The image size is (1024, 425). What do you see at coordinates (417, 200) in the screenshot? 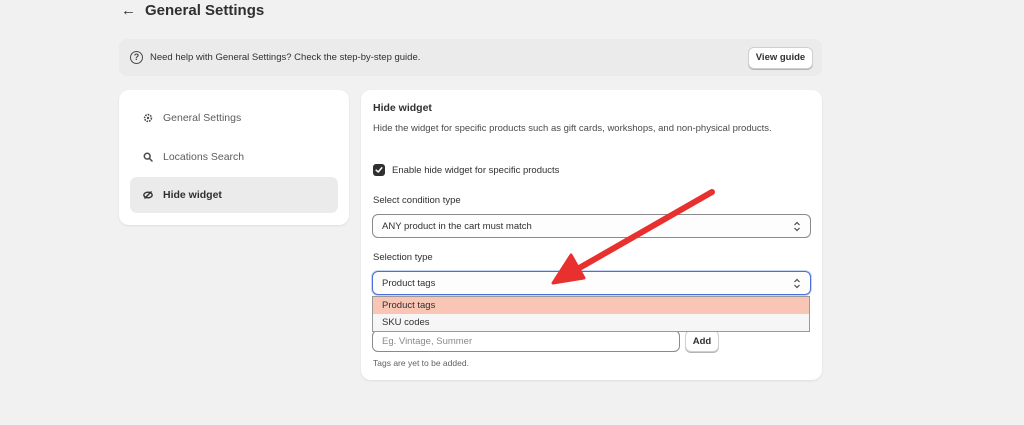
I see `condition-type-label: Select condition type` at bounding box center [417, 200].